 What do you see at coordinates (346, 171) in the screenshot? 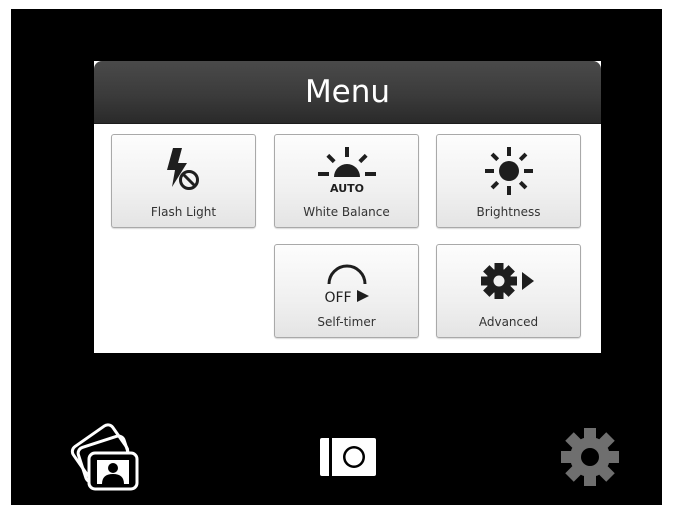
I see `white-balance-auto-icon: AUTO` at bounding box center [346, 171].